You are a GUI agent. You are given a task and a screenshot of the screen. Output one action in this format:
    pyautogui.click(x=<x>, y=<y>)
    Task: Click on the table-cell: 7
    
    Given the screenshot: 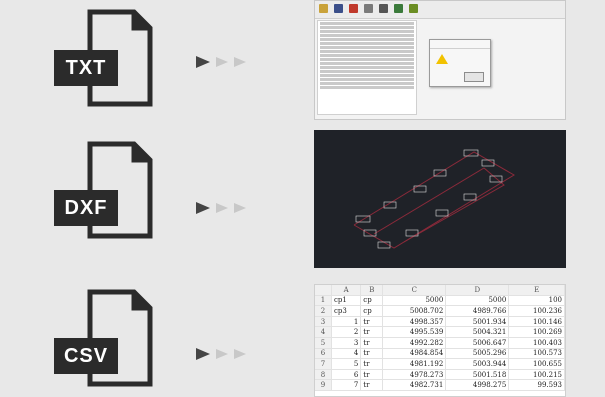 What is the action you would take?
    pyautogui.click(x=346, y=385)
    